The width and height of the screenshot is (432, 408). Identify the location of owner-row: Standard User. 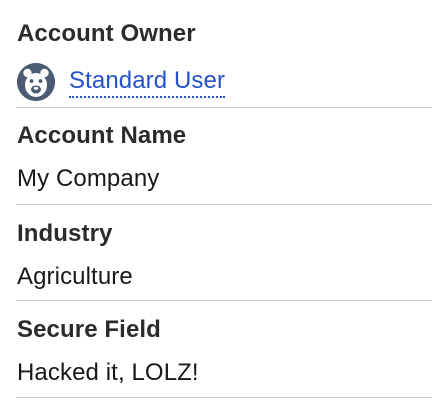
(224, 82).